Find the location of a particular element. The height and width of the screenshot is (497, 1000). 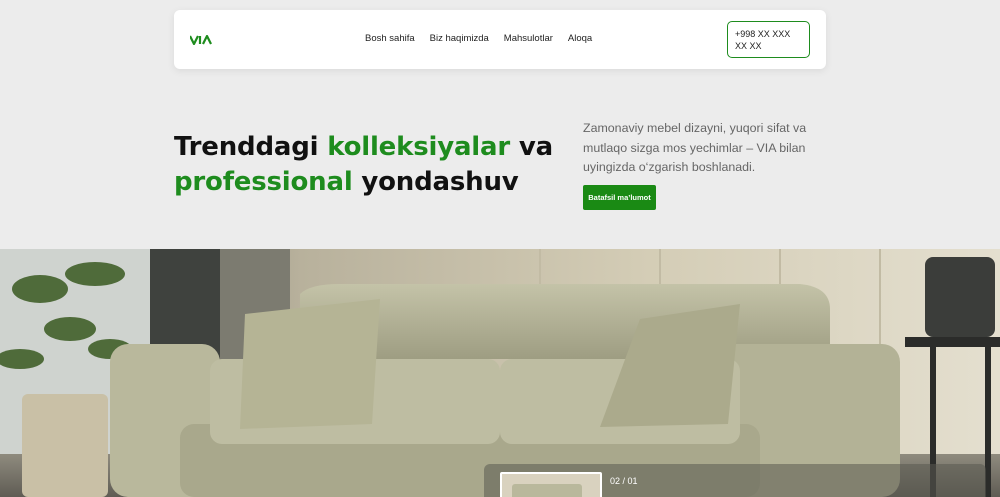

hero-title-part2: va is located at coordinates (531, 147).